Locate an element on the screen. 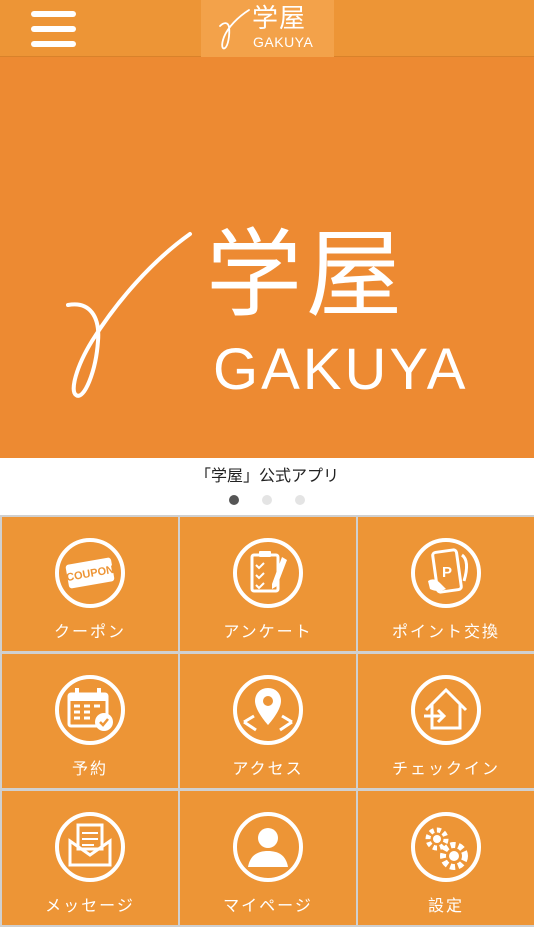 The height and width of the screenshot is (950, 534). menu-tile-survey: アンケート is located at coordinates (268, 584).